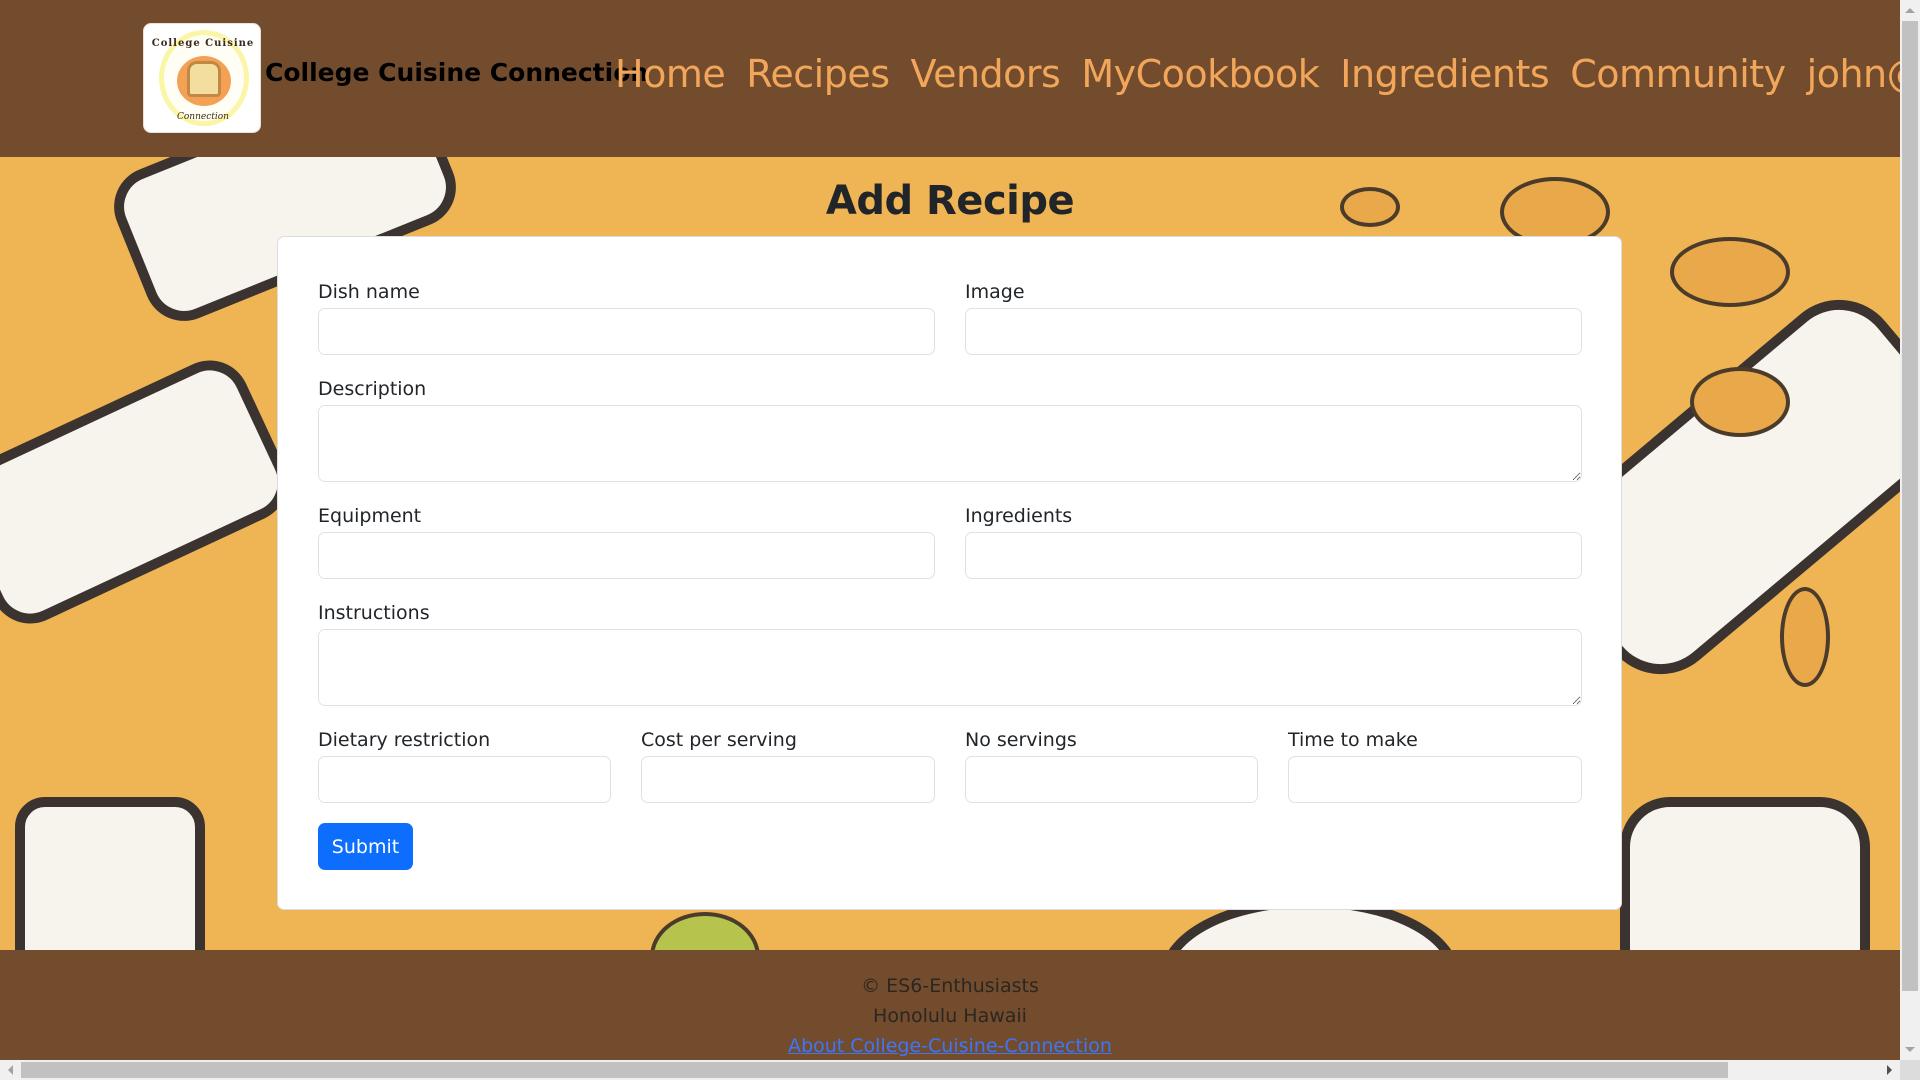  Describe the element at coordinates (950, 667) in the screenshot. I see `instructions-textarea` at that location.